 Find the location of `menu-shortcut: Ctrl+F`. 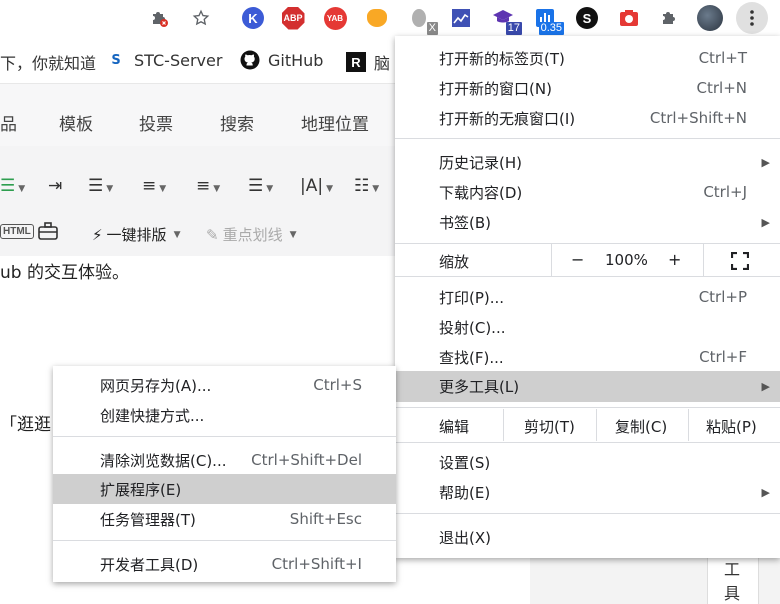

menu-shortcut: Ctrl+F is located at coordinates (723, 357).